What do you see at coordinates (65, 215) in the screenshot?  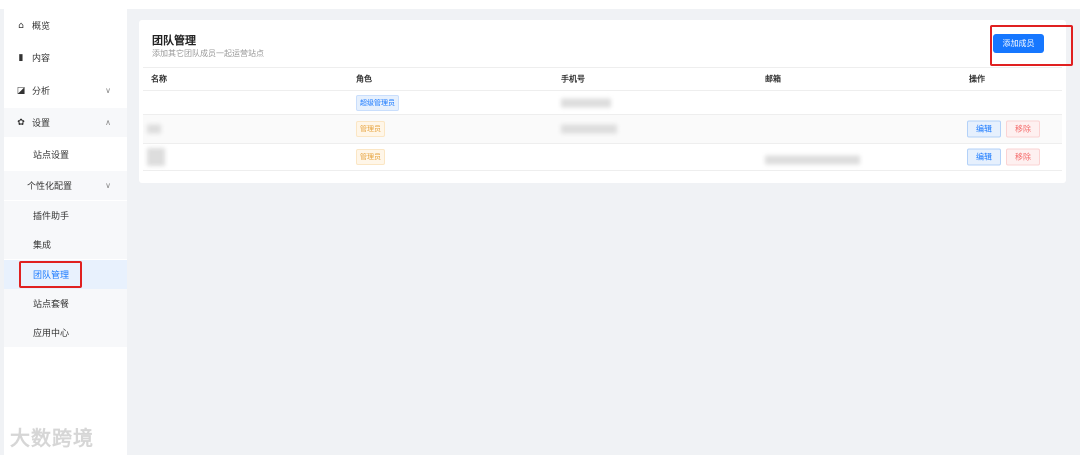 I see `sidebar-item-plugin-assistant: 插件助手` at bounding box center [65, 215].